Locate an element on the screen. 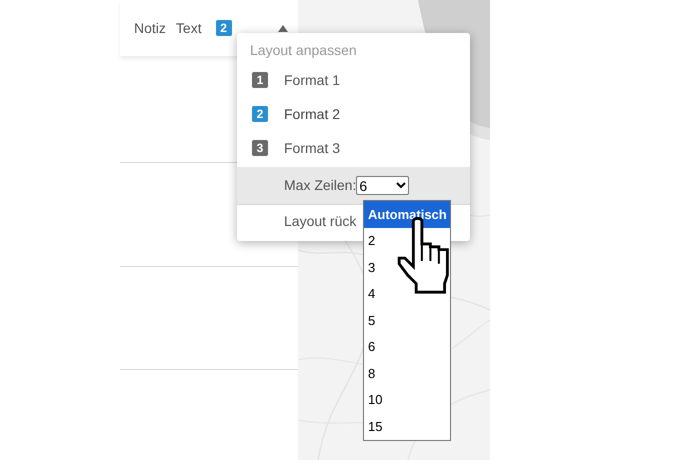 Image resolution: width=687 pixels, height=467 pixels. dropdown-option: Automatisch is located at coordinates (407, 214).